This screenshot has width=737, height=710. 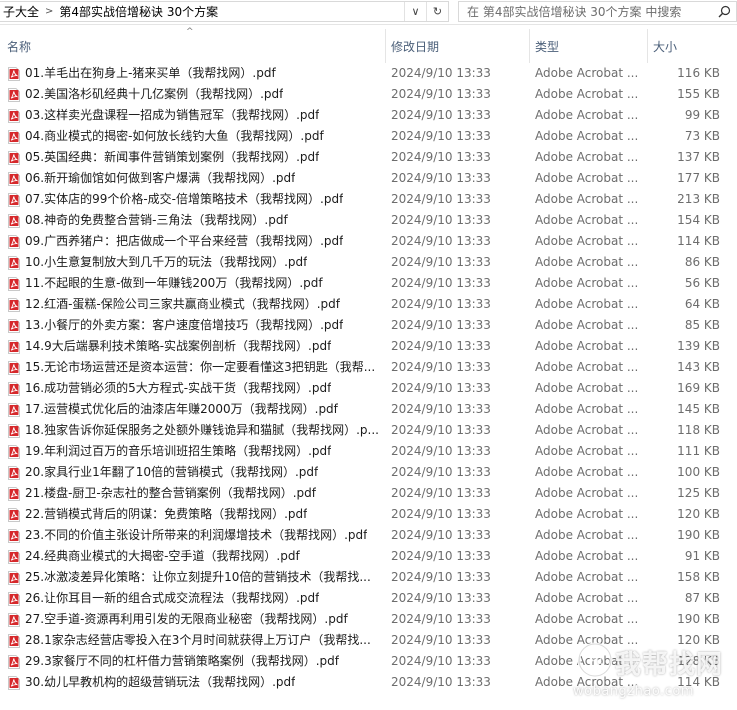 I want to click on file-name: 01.羊毛出在狗身上-猪来买单（我帮找网）.pdf, so click(x=150, y=73).